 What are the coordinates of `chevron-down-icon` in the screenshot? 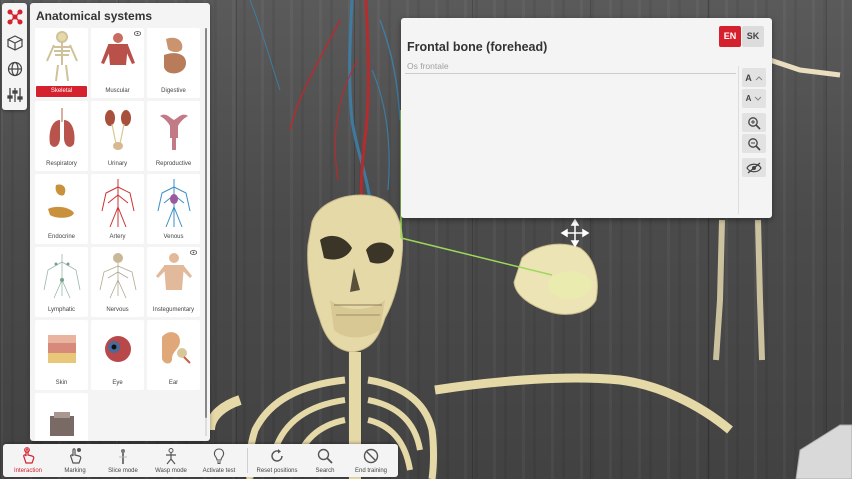 It's located at (758, 98).